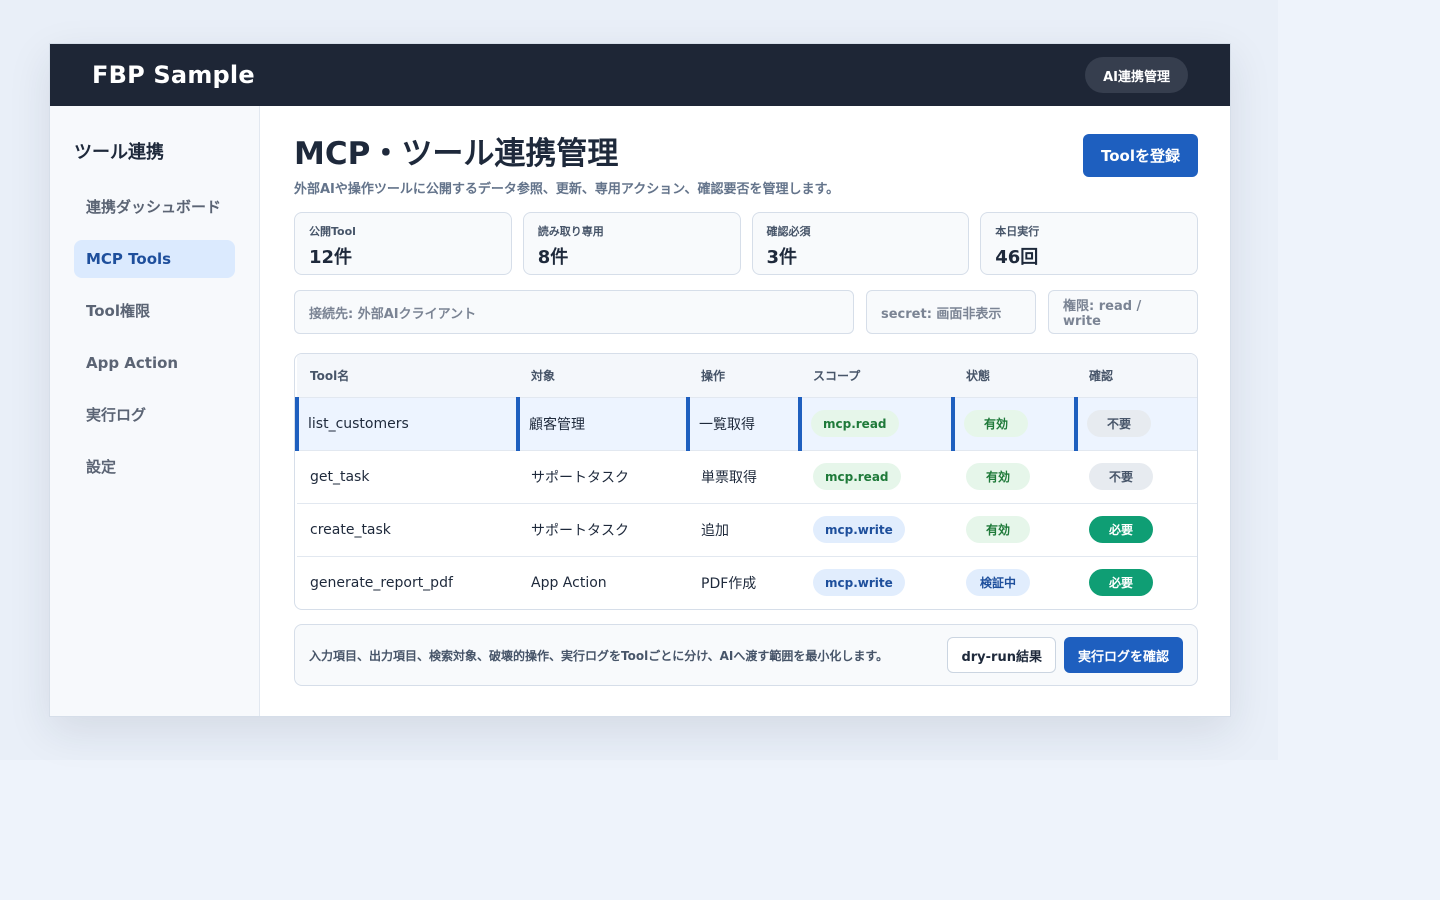  What do you see at coordinates (403, 243) in the screenshot?
I see `stat-card-public-tools: 公開Tool 12件` at bounding box center [403, 243].